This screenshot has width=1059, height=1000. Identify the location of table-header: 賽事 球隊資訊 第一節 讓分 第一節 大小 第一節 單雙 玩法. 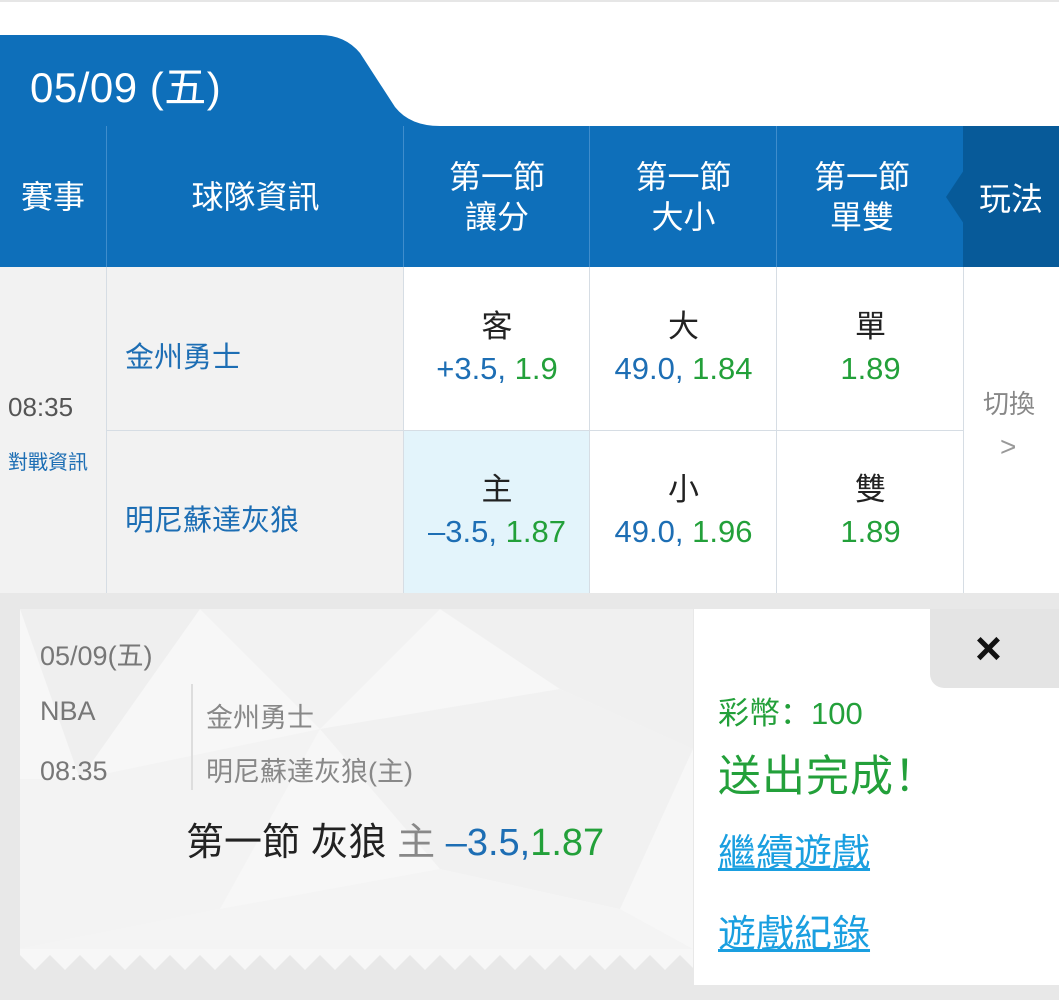
(529, 196).